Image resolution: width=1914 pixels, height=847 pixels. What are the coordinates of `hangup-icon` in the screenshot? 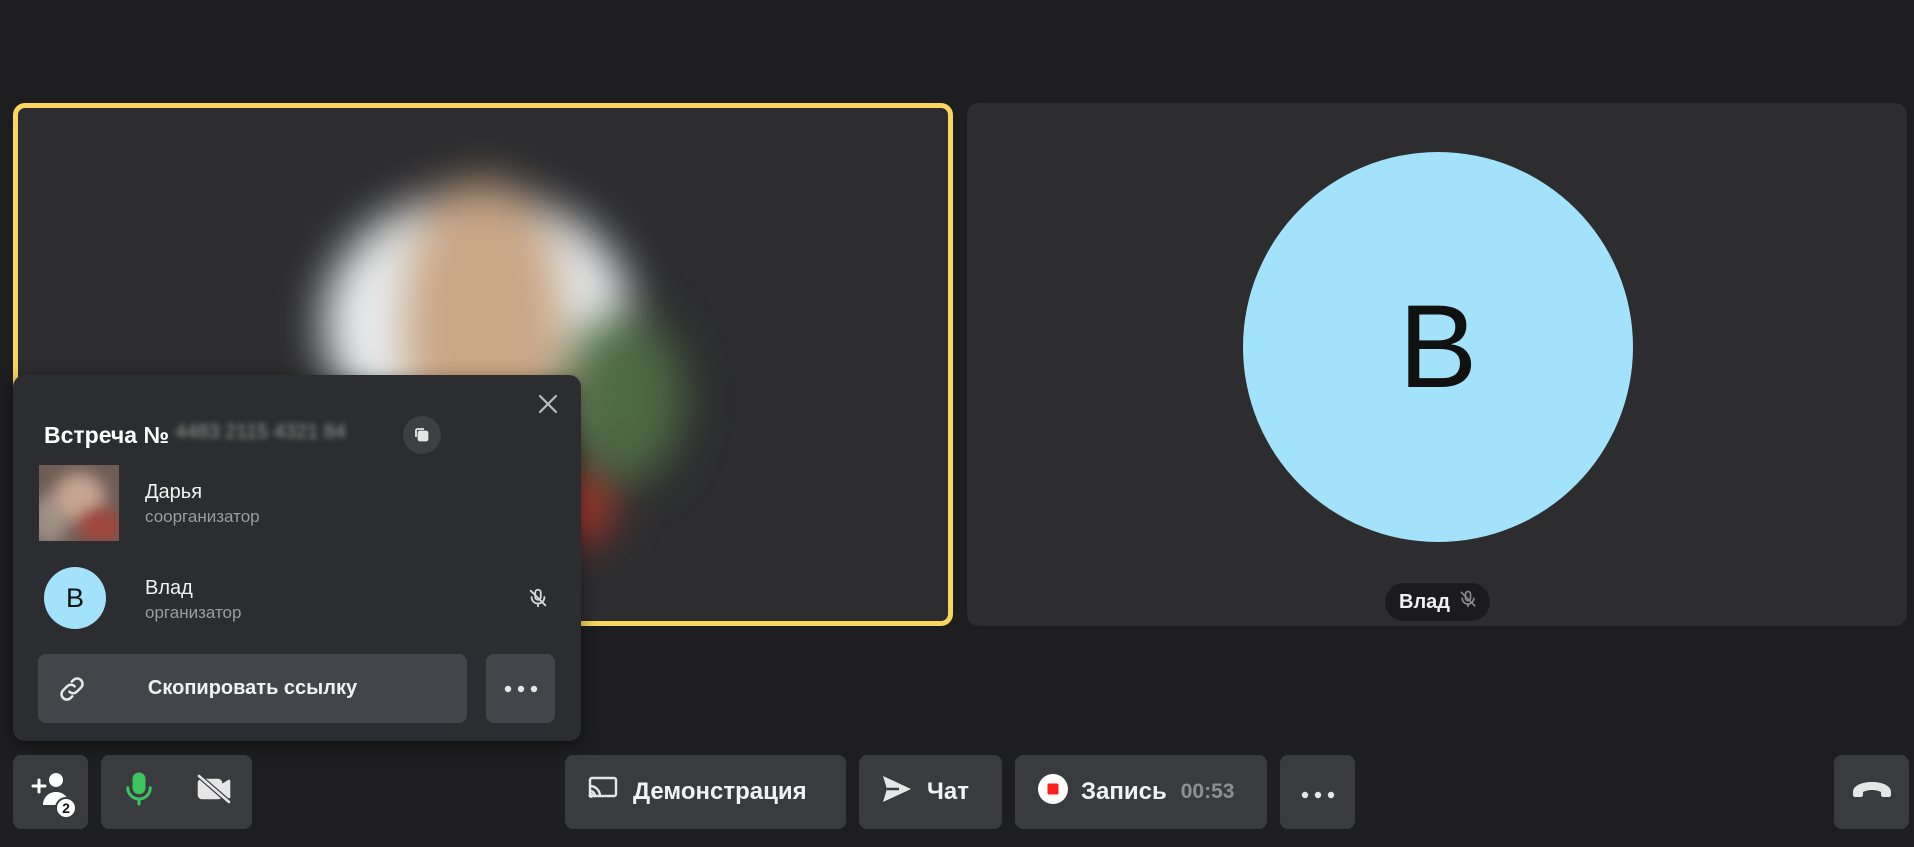 It's located at (1872, 792).